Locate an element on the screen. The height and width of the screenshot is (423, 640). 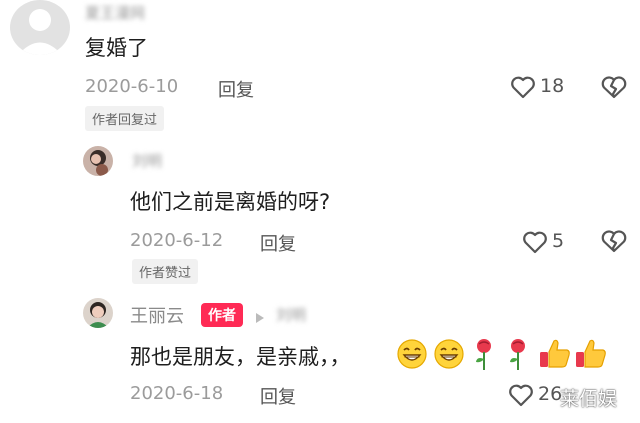
play-arrow-icon is located at coordinates (260, 318).